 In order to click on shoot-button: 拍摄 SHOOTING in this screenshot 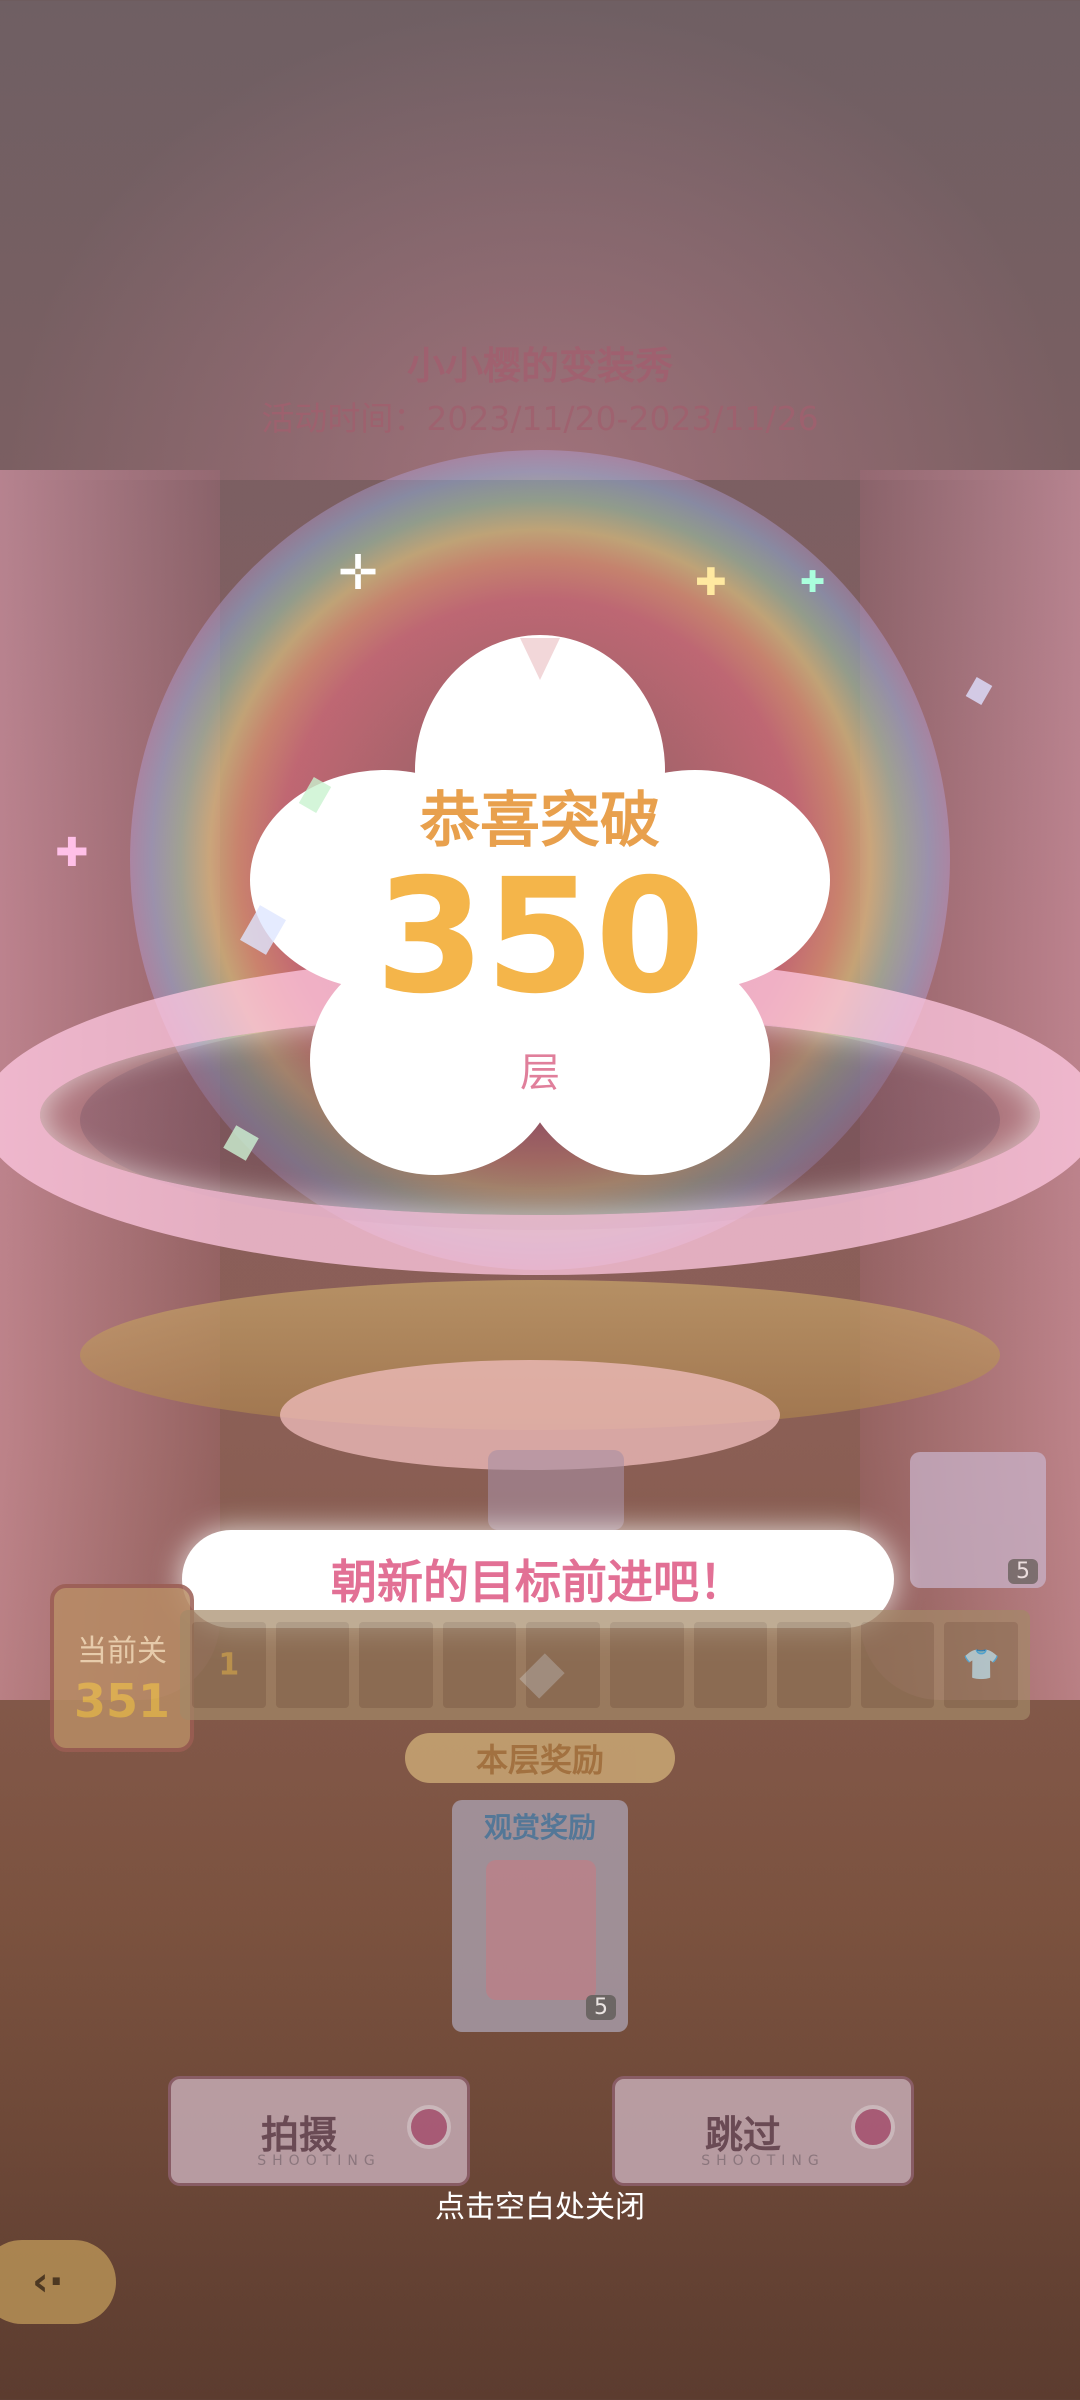, I will do `click(319, 2131)`.